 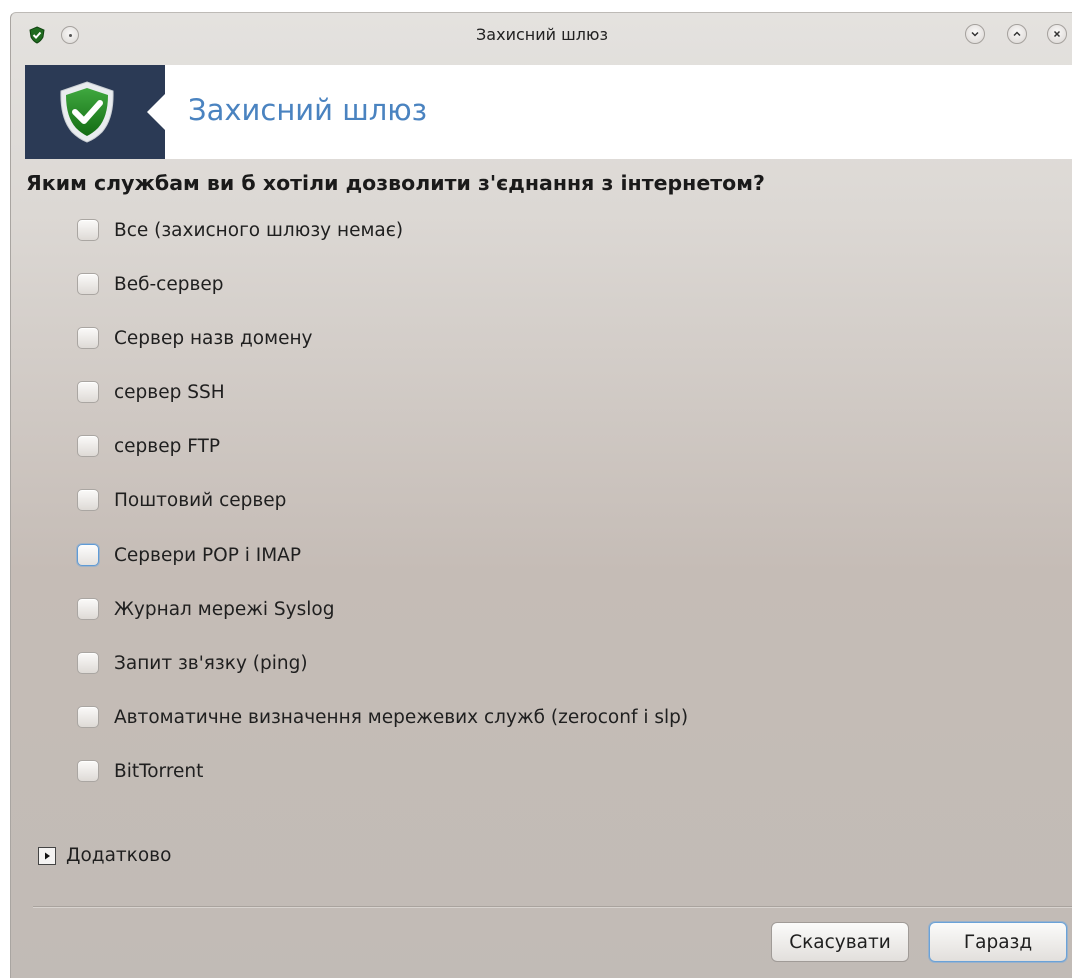 What do you see at coordinates (119, 855) in the screenshot?
I see `advanced-label: Додатково` at bounding box center [119, 855].